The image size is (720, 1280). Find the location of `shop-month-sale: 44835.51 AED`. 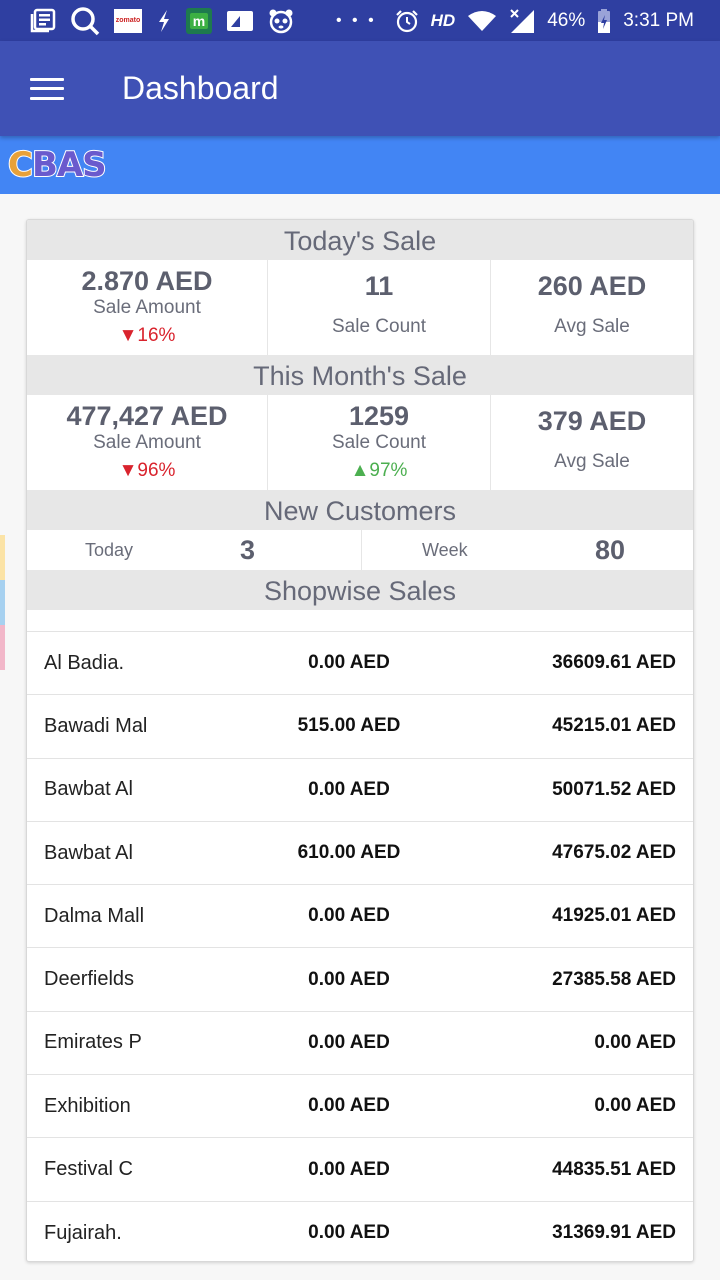

shop-month-sale: 44835.51 AED is located at coordinates (614, 1169).